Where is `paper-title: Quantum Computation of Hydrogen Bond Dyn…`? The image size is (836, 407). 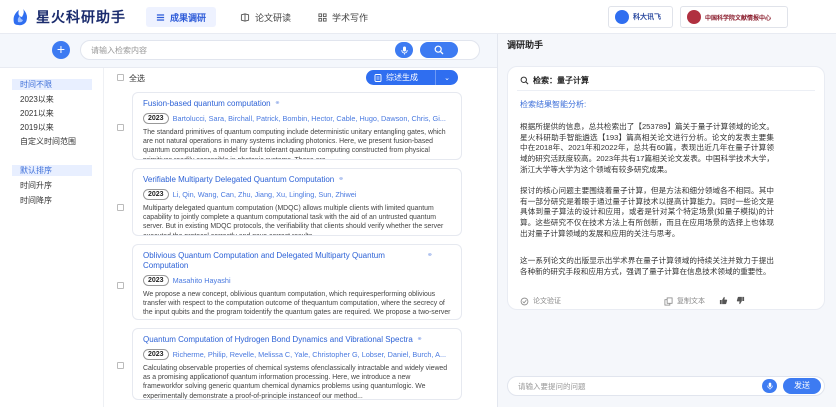
paper-title: Quantum Computation of Hydrogen Bond Dyn… is located at coordinates (278, 340).